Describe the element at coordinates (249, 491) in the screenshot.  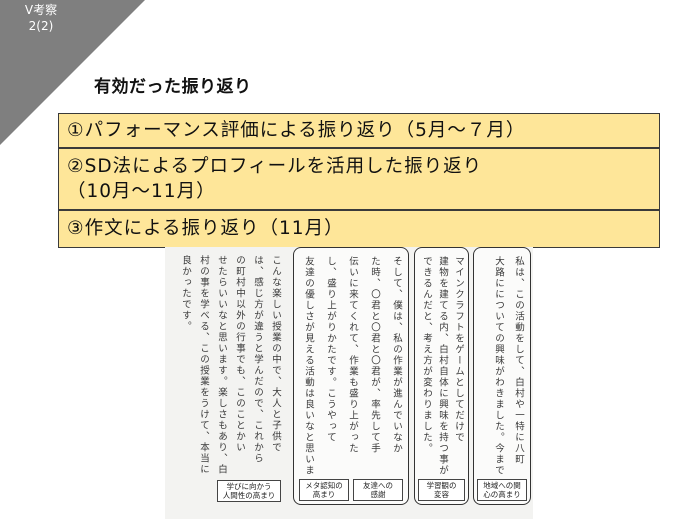
I see `essay-tag: 学びに向かう 人間性の高まり` at that location.